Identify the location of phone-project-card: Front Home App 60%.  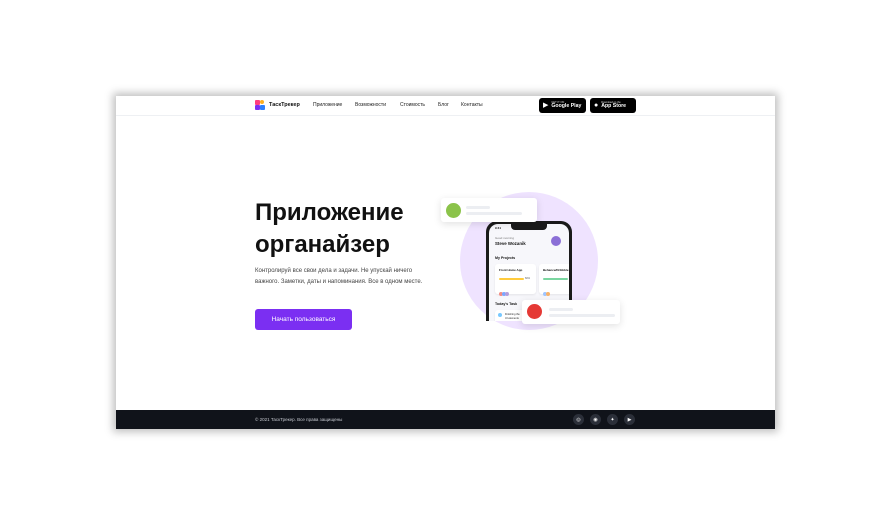
(515, 280).